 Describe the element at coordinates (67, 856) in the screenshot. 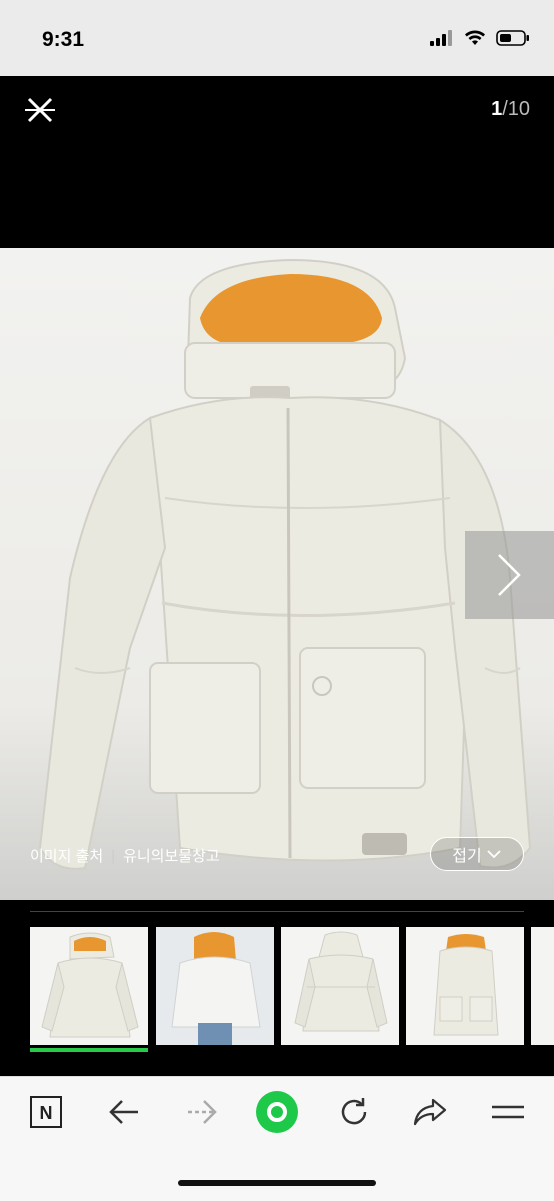

I see `source-label: 이미지 출처` at that location.